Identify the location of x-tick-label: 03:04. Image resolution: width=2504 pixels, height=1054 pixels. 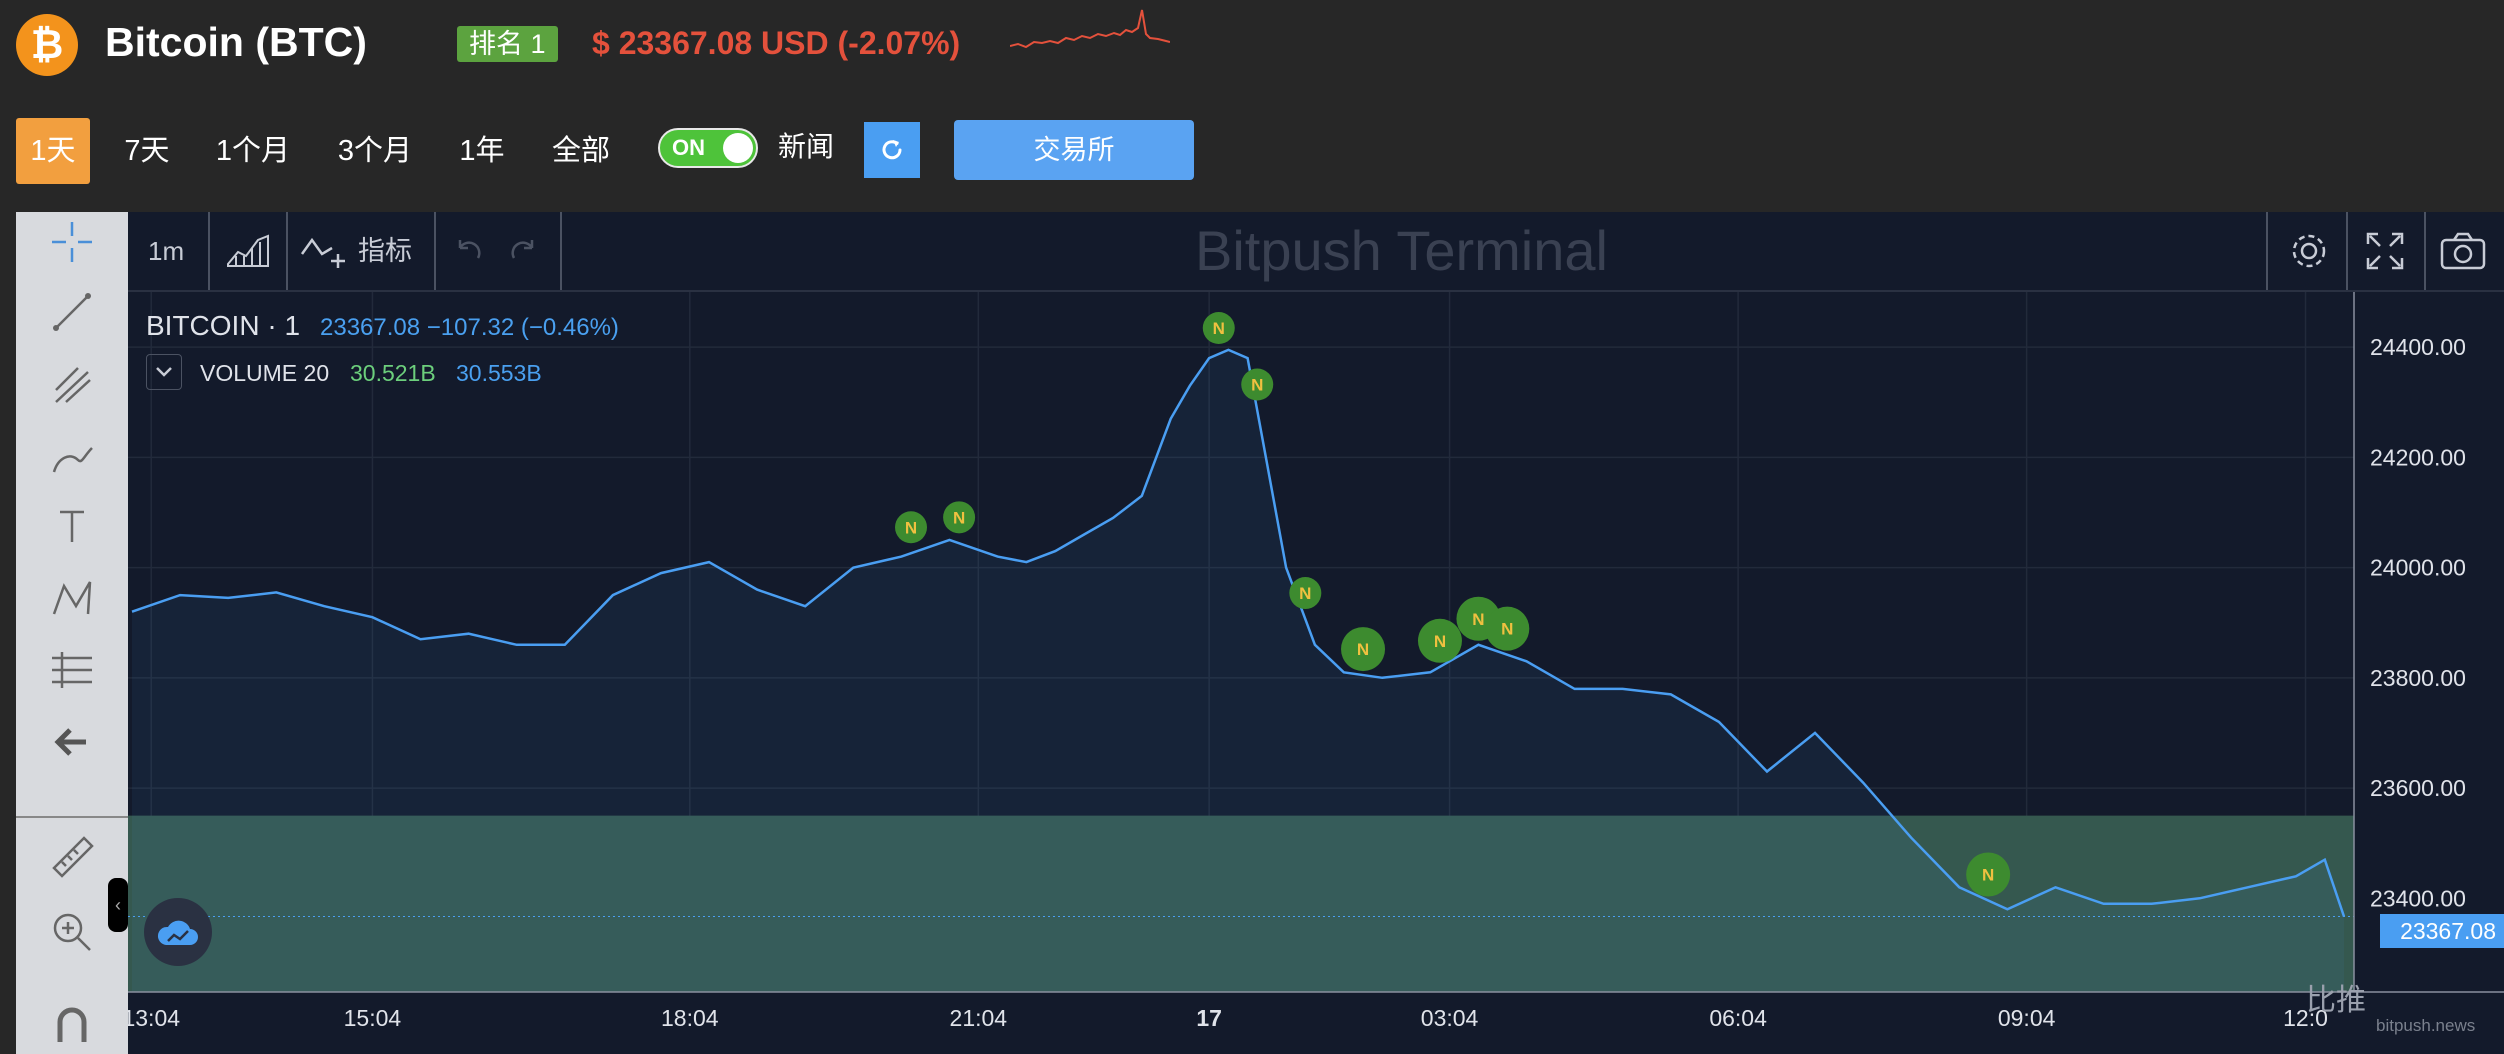
(1450, 1018).